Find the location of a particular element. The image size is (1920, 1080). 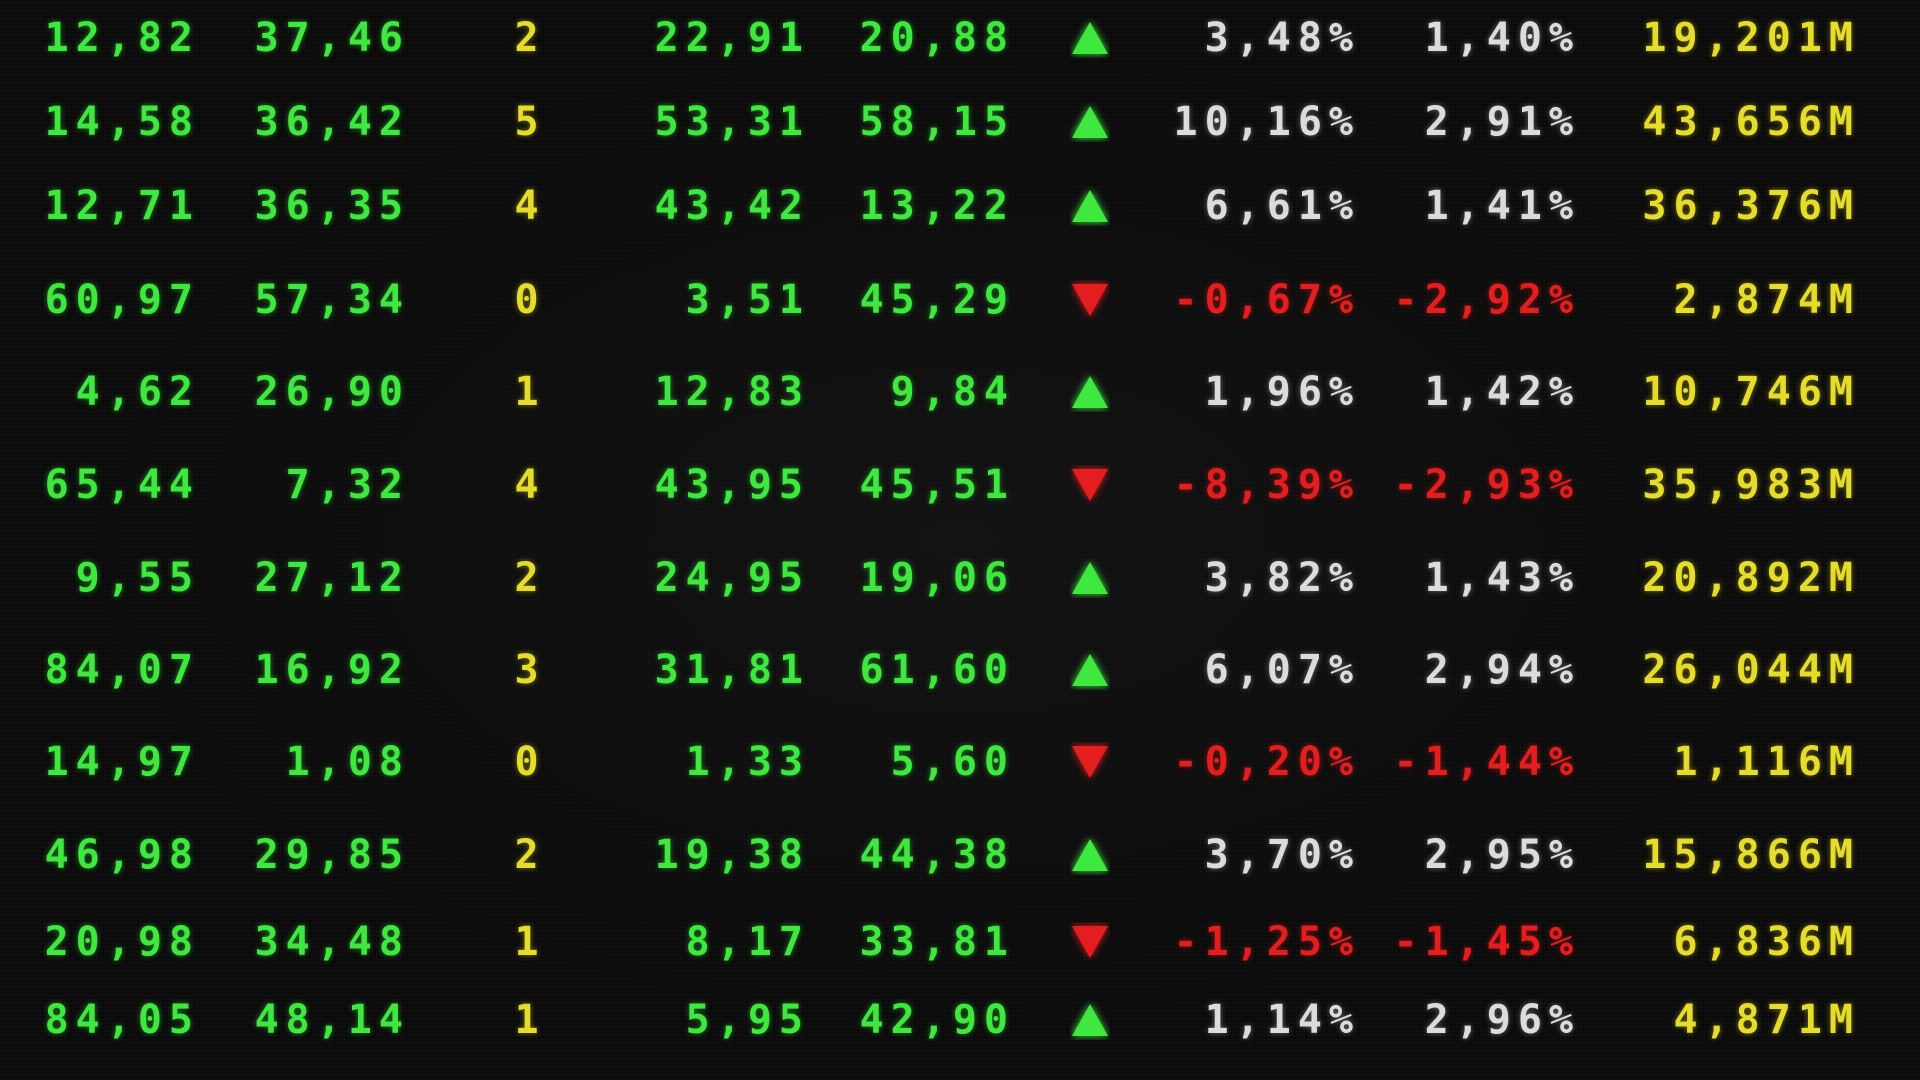

low-value: 9,84 is located at coordinates (952, 392).